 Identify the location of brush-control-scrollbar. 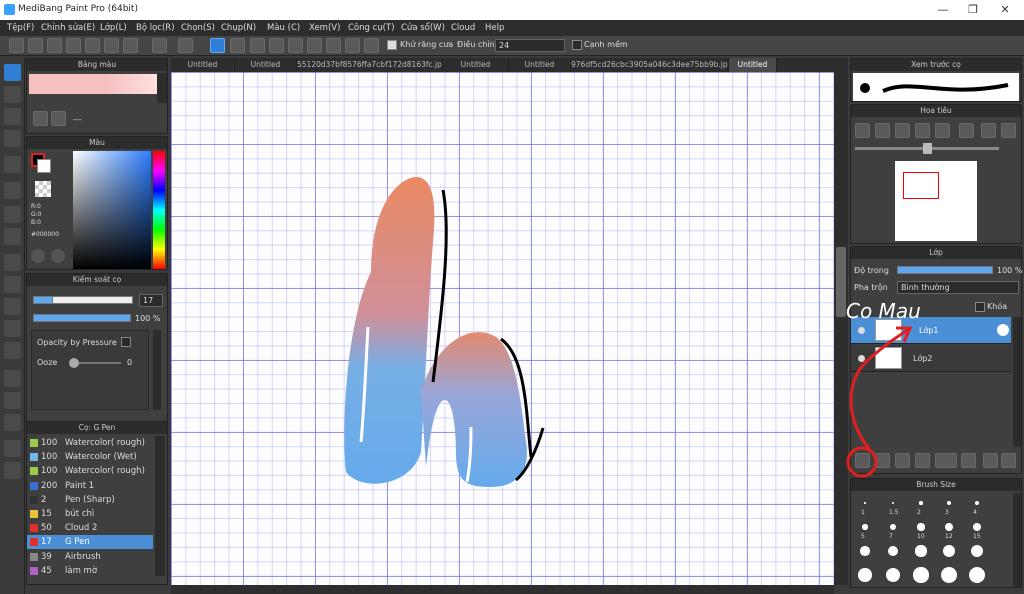
(157, 370).